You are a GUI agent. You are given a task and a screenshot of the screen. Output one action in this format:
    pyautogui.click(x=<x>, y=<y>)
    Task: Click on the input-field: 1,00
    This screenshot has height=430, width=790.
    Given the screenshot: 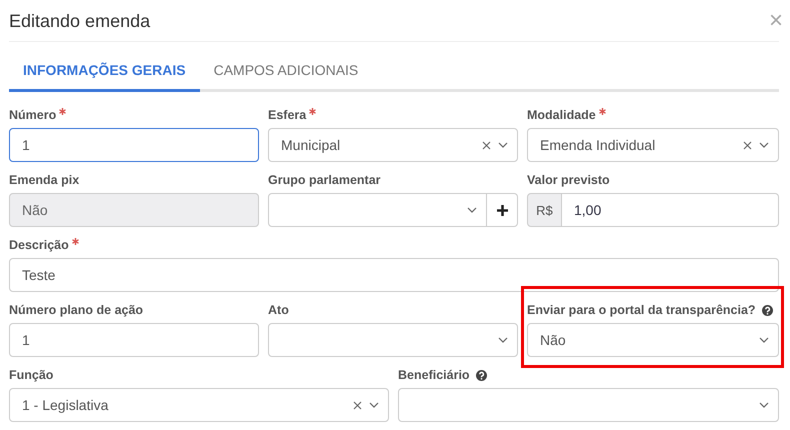 What is the action you would take?
    pyautogui.click(x=670, y=210)
    